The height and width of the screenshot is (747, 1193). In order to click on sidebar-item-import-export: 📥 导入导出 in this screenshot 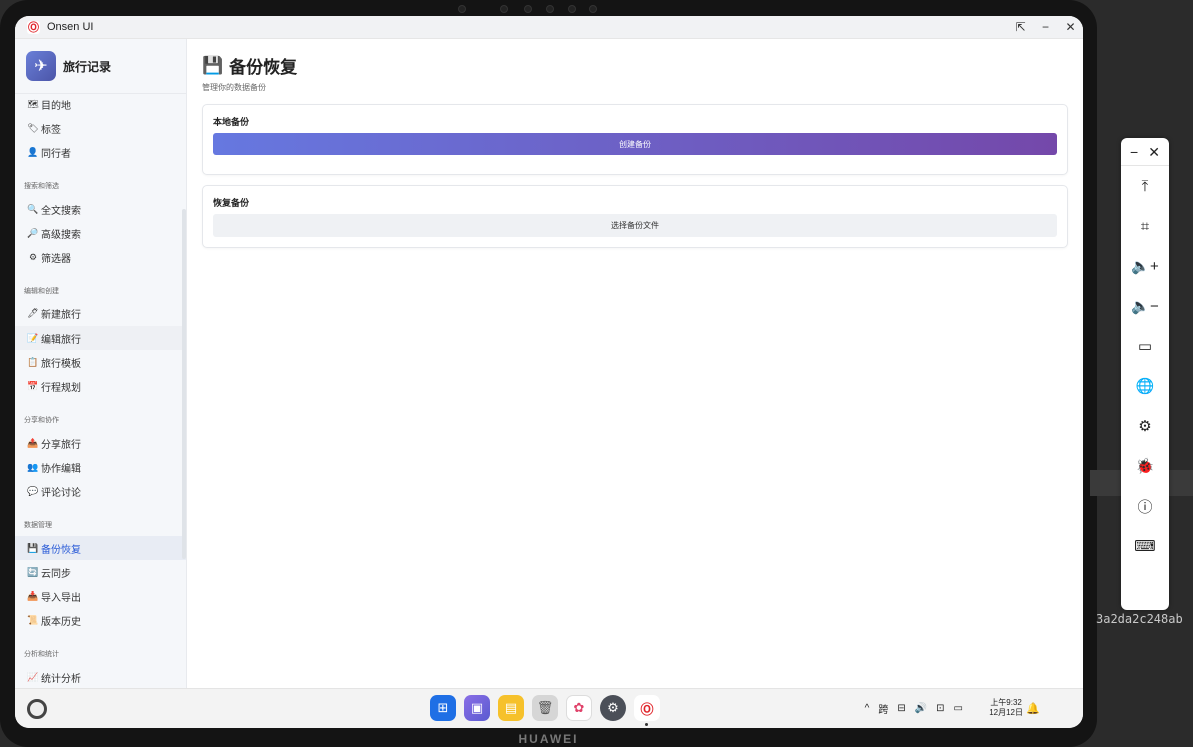, I will do `click(100, 596)`.